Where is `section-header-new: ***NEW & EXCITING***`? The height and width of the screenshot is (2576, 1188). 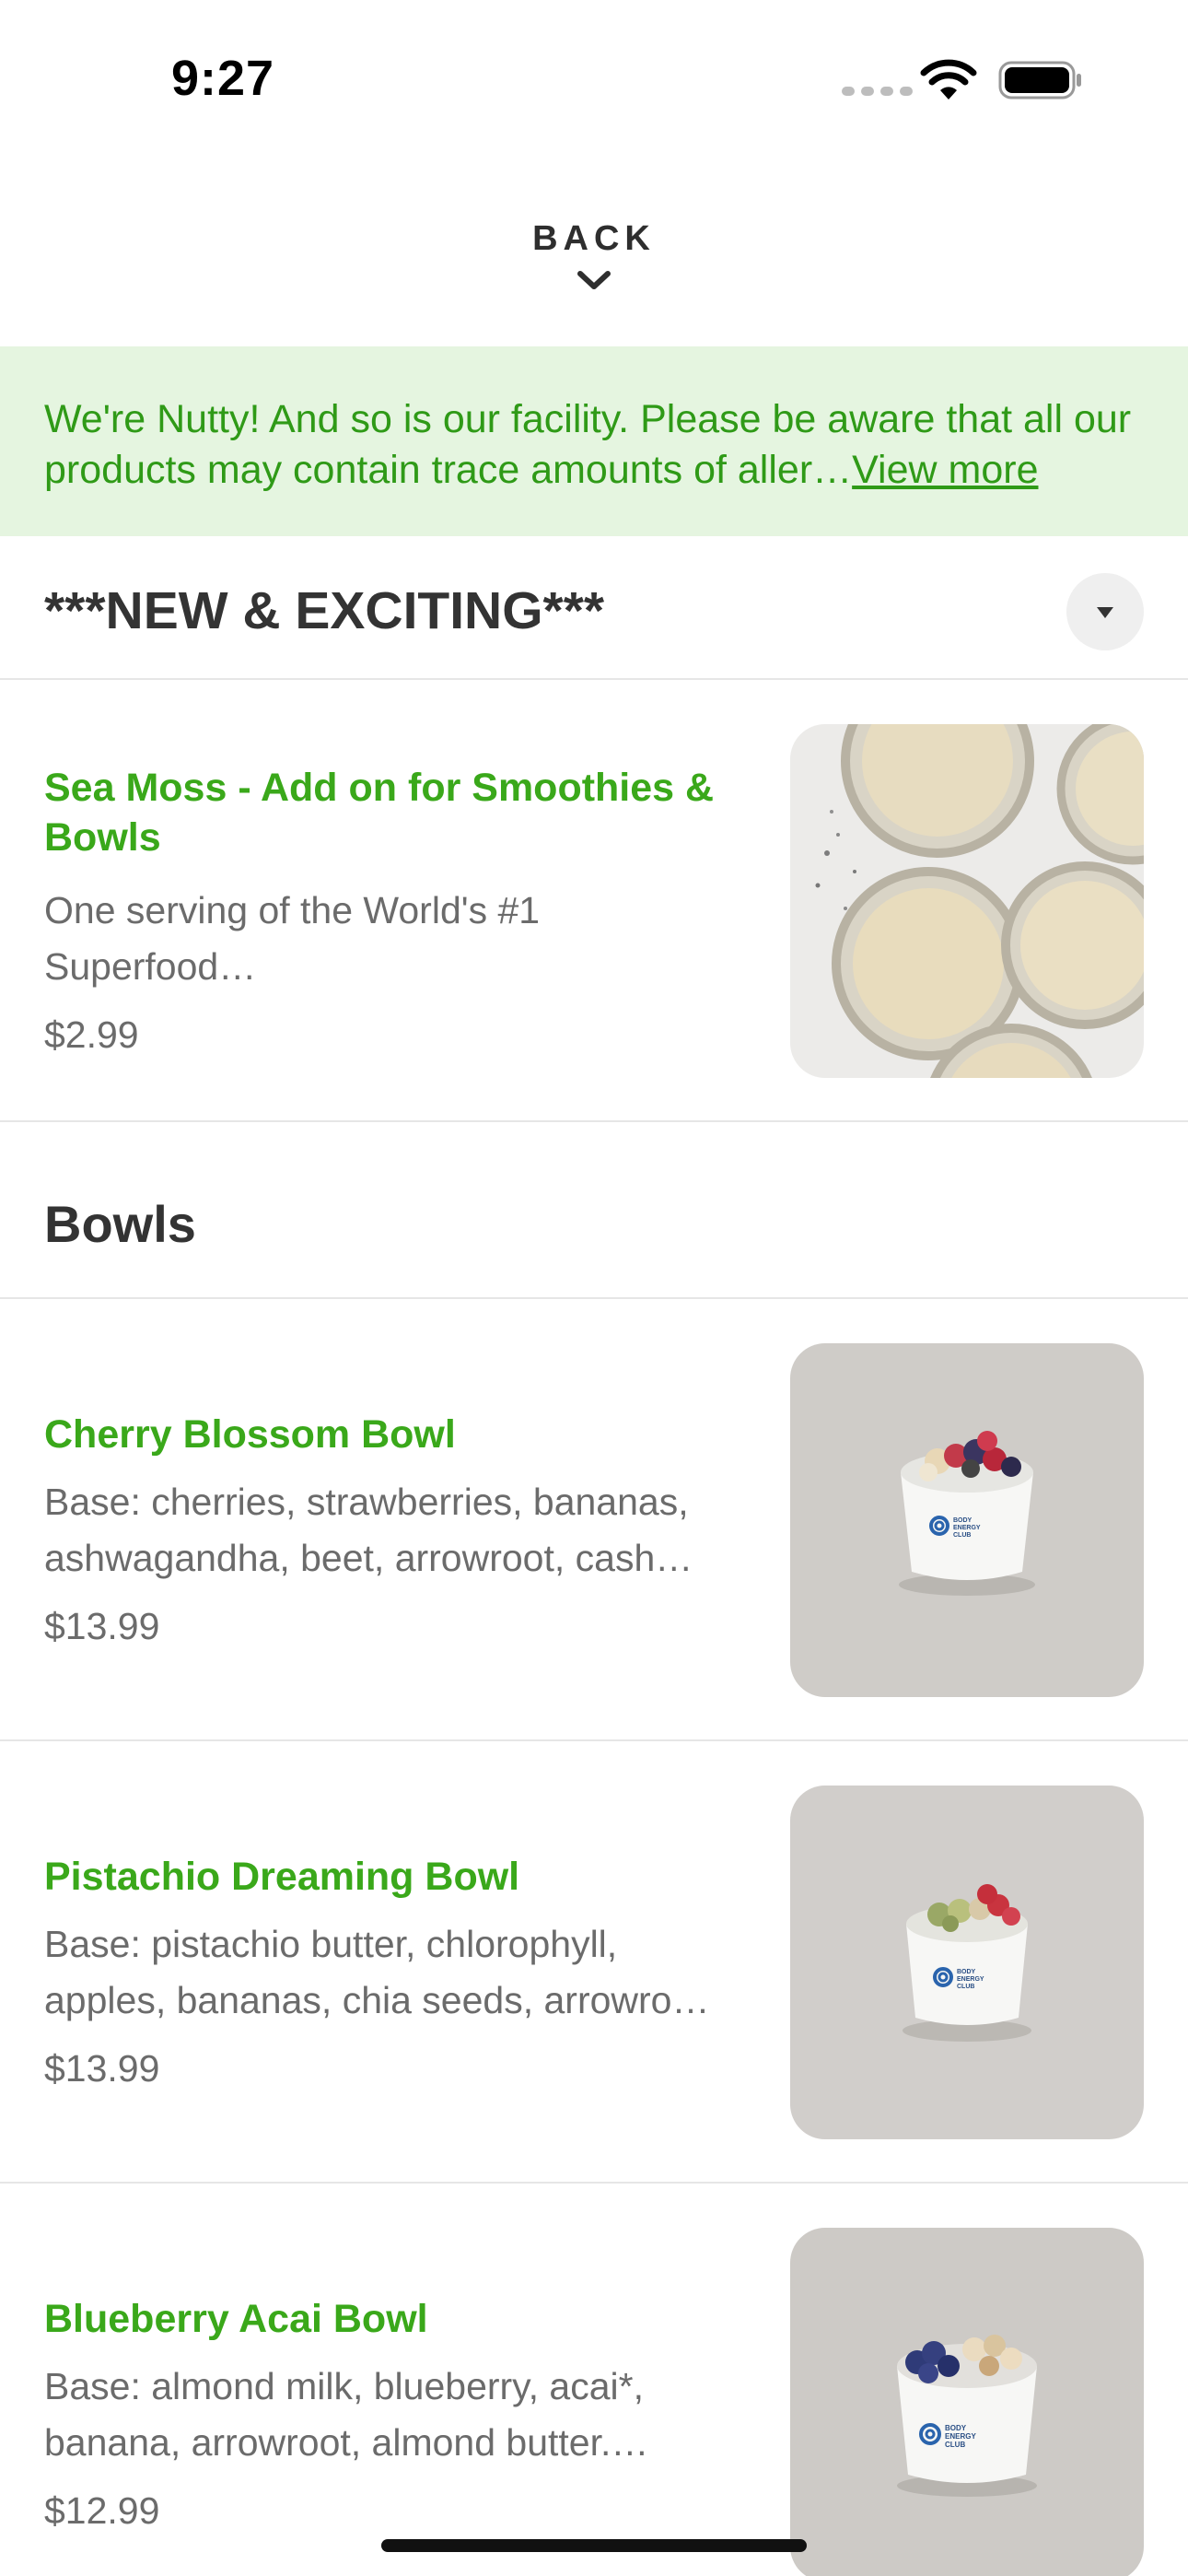
section-header-new: ***NEW & EXCITING*** is located at coordinates (594, 608).